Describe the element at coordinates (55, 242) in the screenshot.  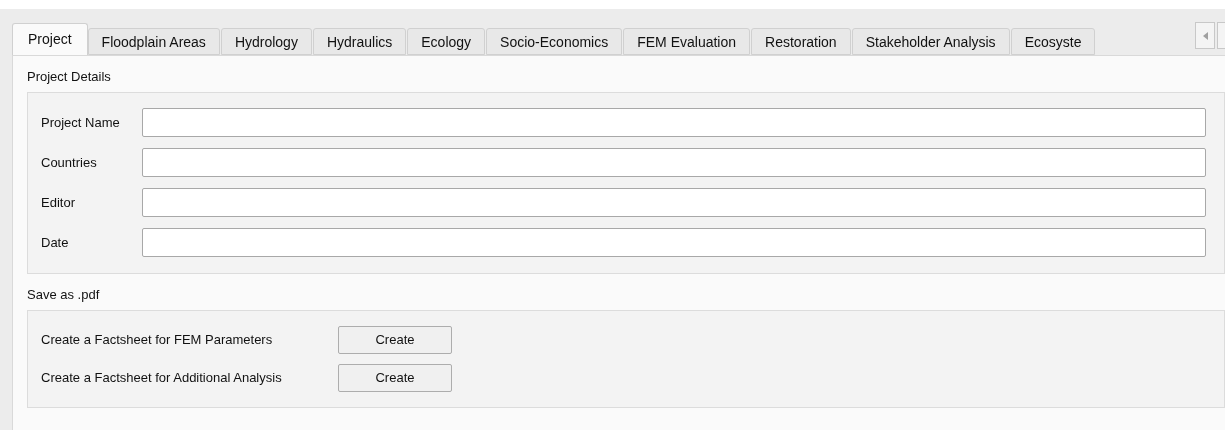
I see `field-label: Date` at that location.